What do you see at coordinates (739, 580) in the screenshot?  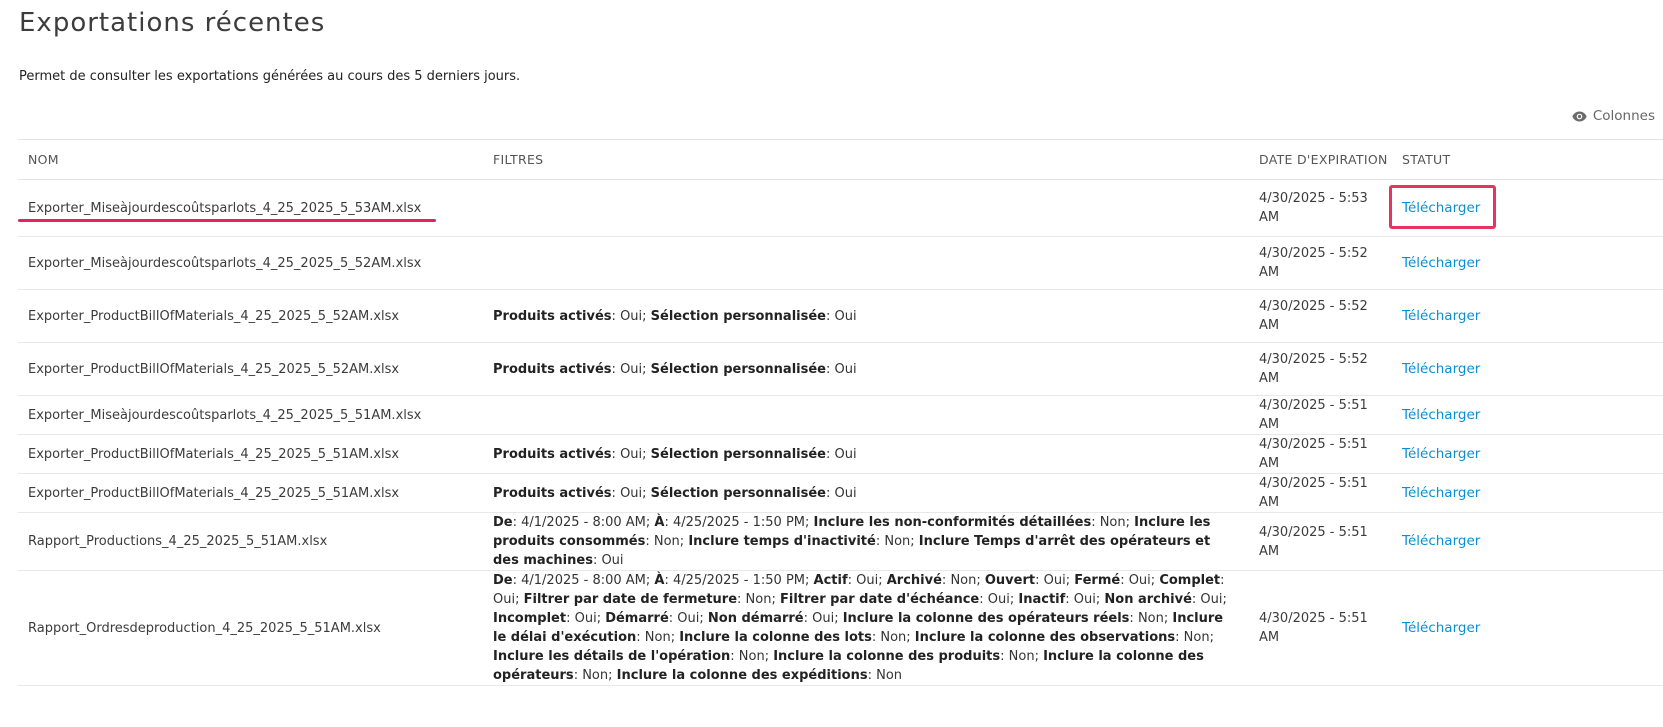 I see `filter-value: 4/25/2025 - 1:50 PM` at bounding box center [739, 580].